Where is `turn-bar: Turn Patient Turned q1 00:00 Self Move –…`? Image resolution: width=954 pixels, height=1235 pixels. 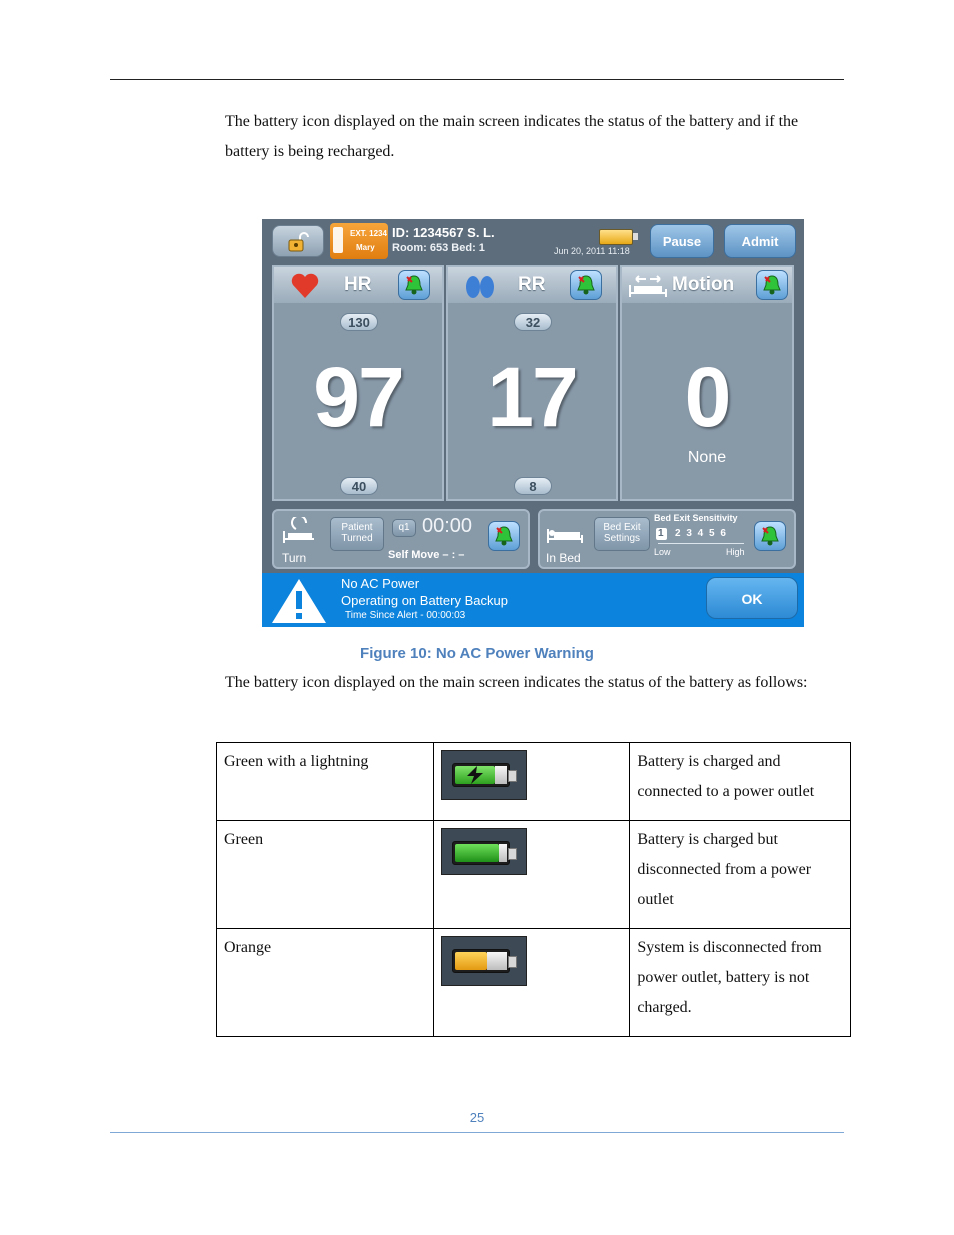 turn-bar: Turn Patient Turned q1 00:00 Self Move –… is located at coordinates (401, 539).